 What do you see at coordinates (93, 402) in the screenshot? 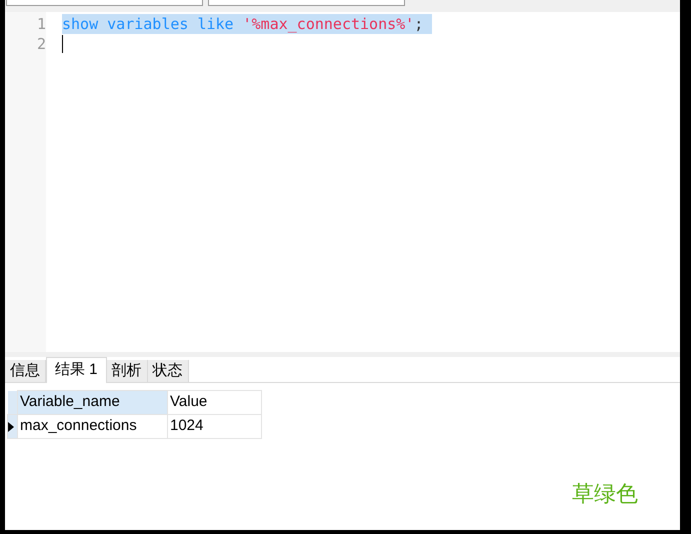
I see `column-header: Variable_name` at bounding box center [93, 402].